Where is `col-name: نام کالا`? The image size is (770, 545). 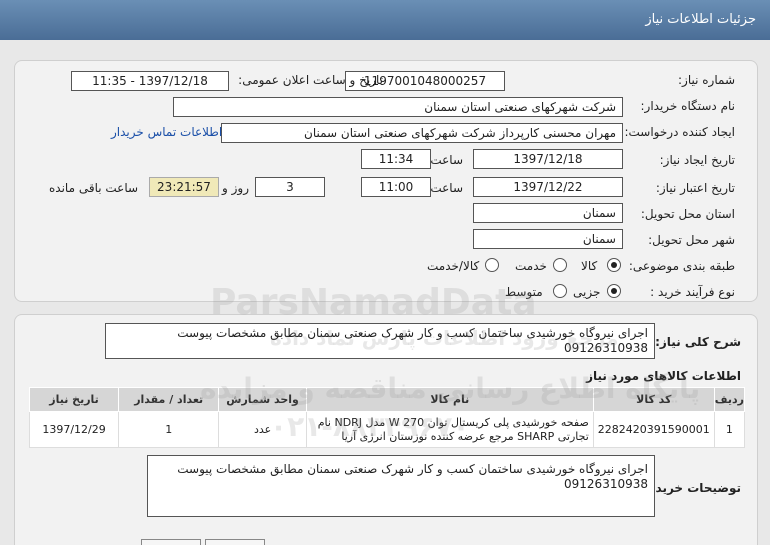 col-name: نام کالا is located at coordinates (449, 399).